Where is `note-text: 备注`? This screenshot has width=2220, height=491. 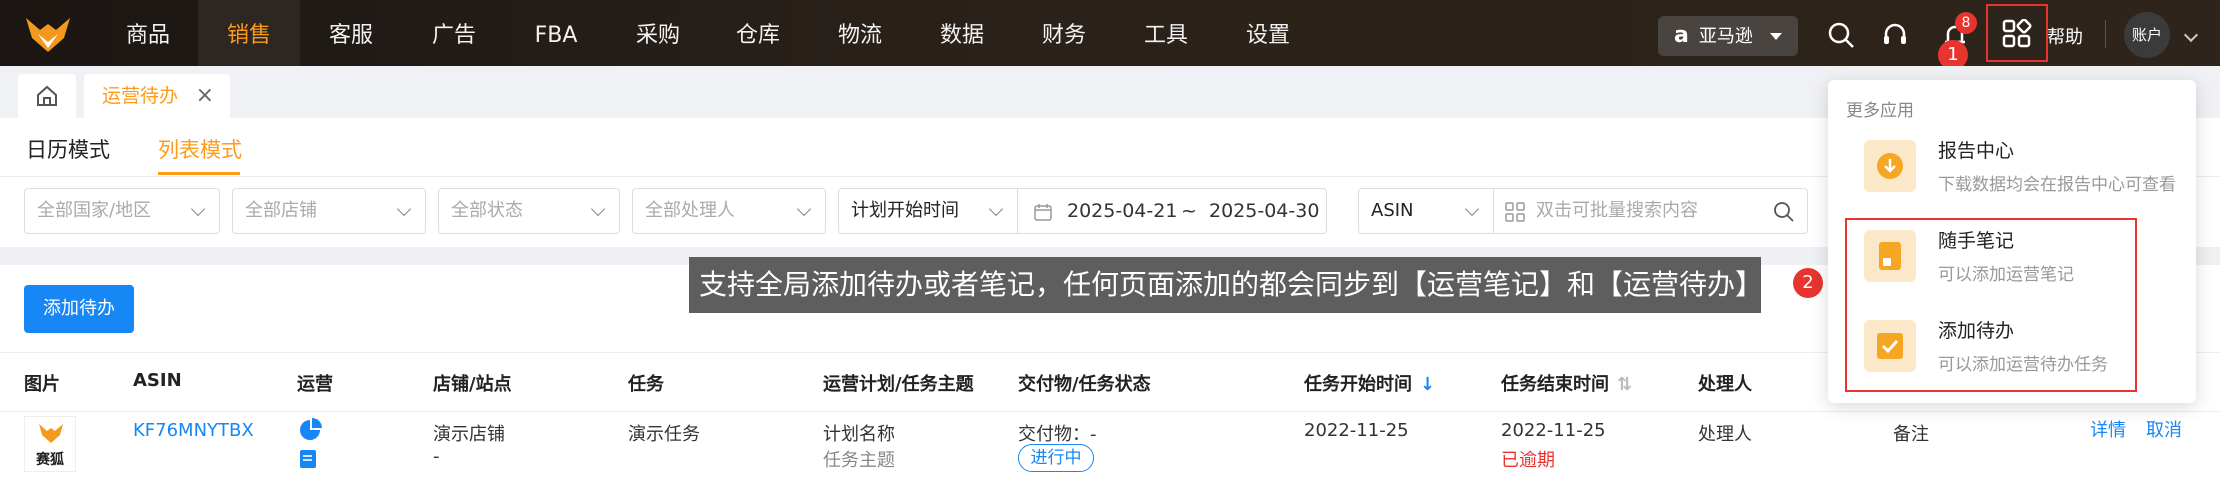
note-text: 备注 is located at coordinates (1911, 434).